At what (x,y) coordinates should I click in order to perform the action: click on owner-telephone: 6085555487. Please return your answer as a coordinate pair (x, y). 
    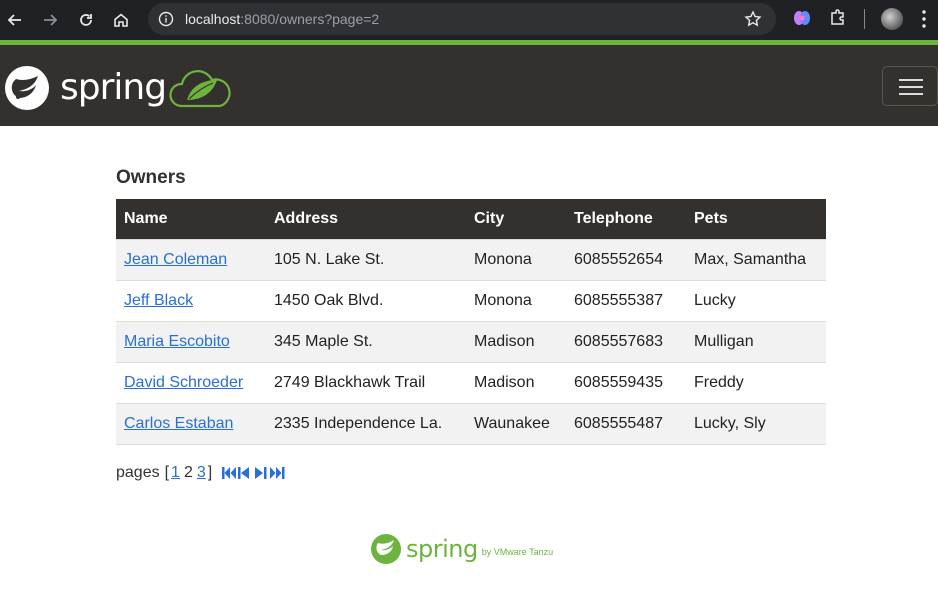
    Looking at the image, I should click on (626, 423).